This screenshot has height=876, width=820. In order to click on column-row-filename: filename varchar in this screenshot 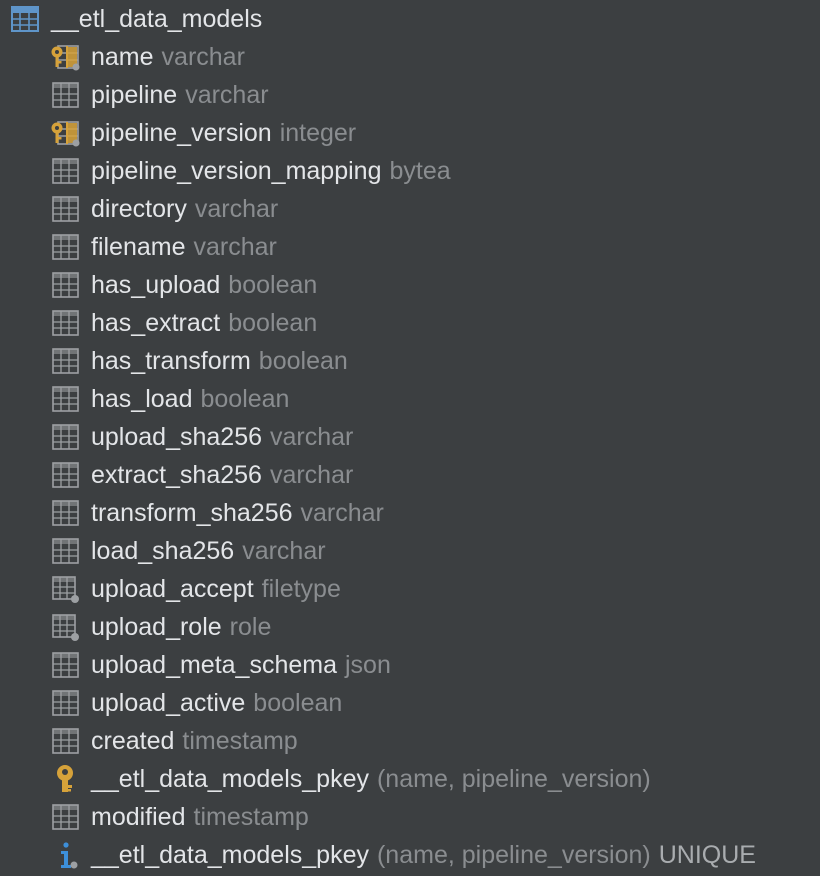, I will do `click(163, 247)`.